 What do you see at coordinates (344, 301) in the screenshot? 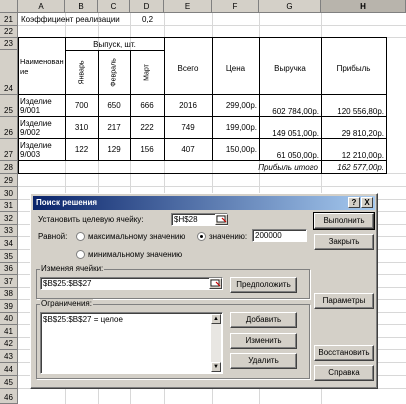
I see `options-button: Параметры` at bounding box center [344, 301].